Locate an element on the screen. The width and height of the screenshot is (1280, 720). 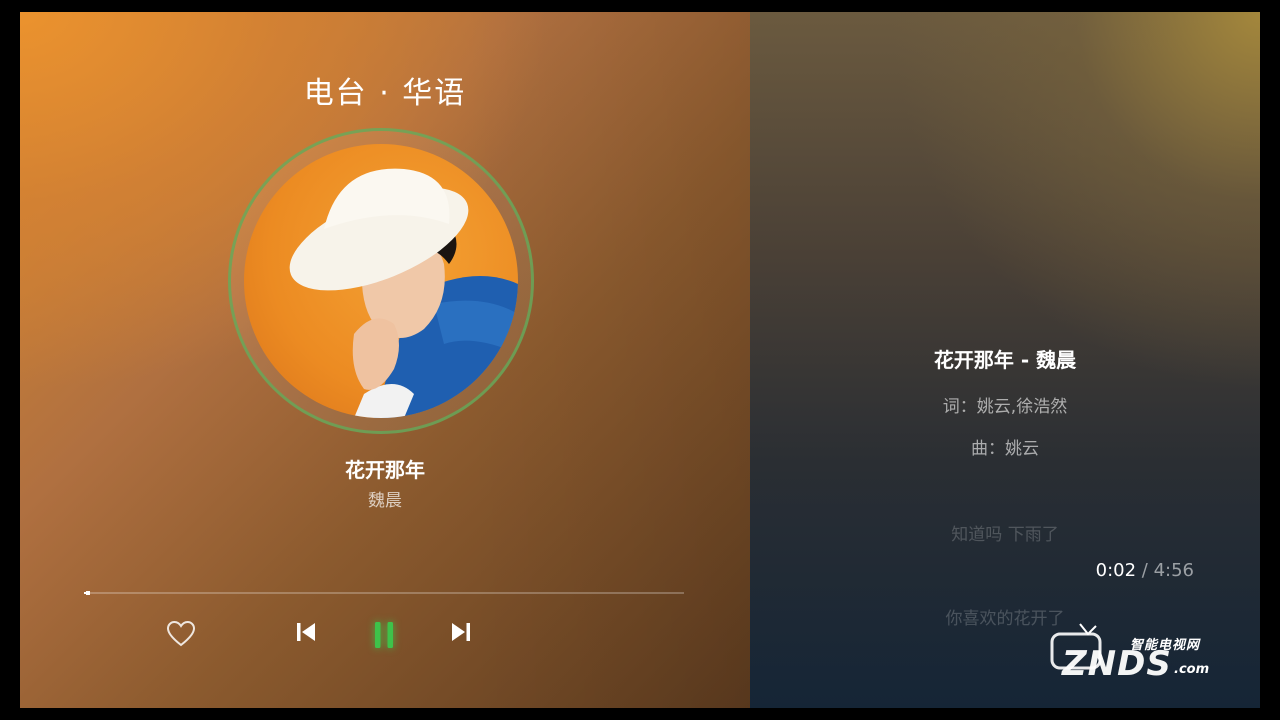
station-title: 电台 · 华语 is located at coordinates (385, 93).